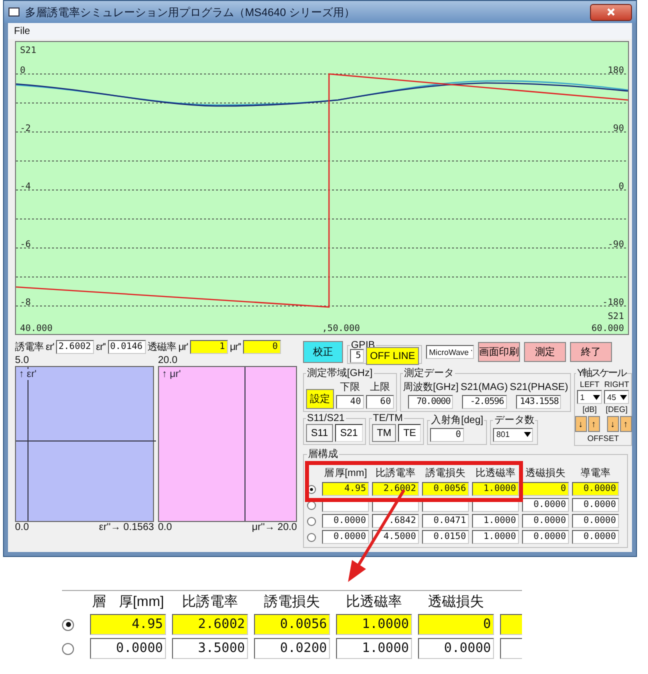 This screenshot has width=648, height=674. What do you see at coordinates (484, 388) in the screenshot?
I see `field-label: S21(MAG)` at bounding box center [484, 388].